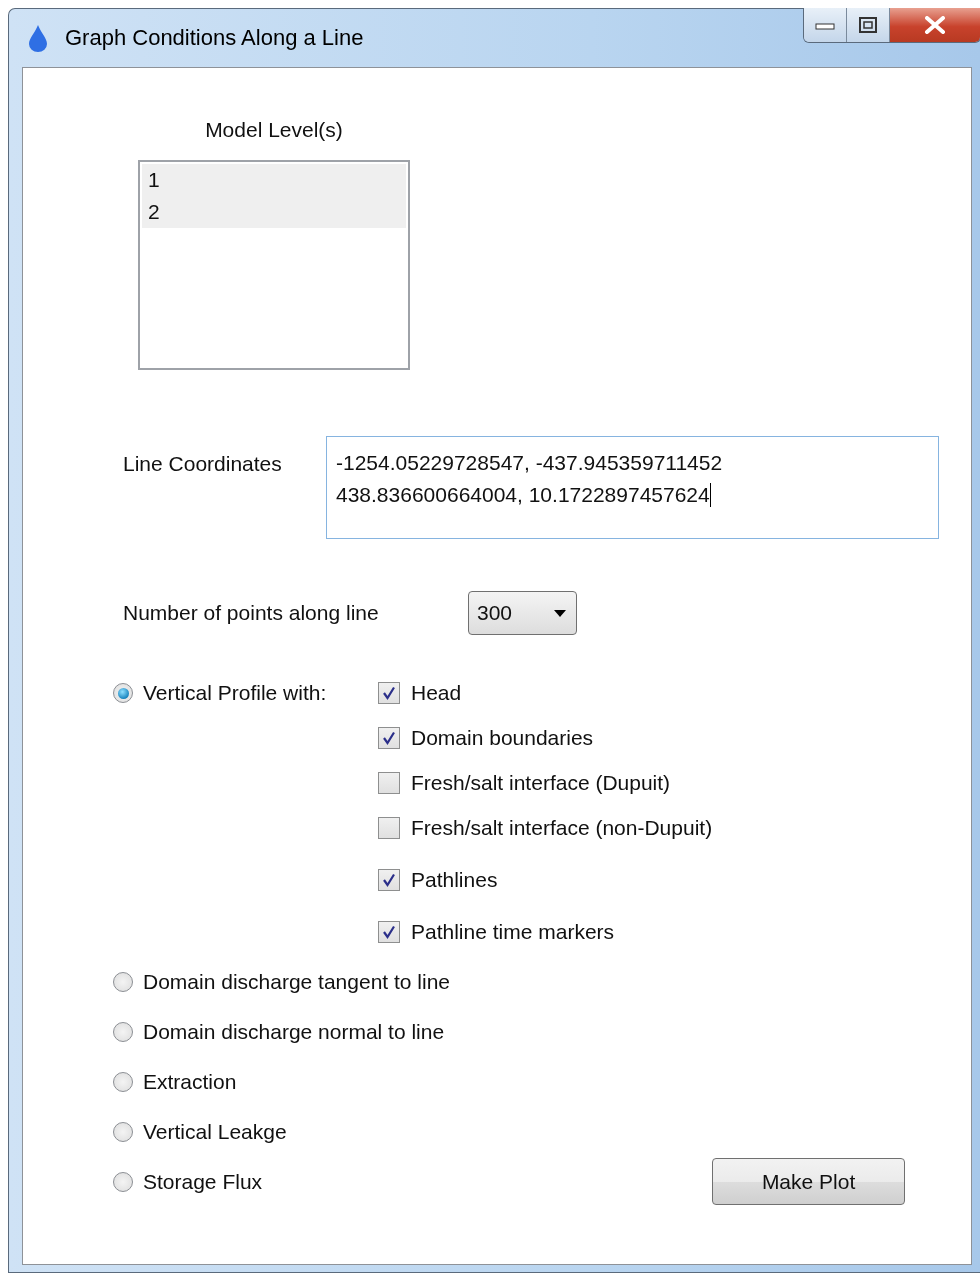 The width and height of the screenshot is (980, 1273). What do you see at coordinates (215, 1132) in the screenshot?
I see `radio-label: Vertical Leakge` at bounding box center [215, 1132].